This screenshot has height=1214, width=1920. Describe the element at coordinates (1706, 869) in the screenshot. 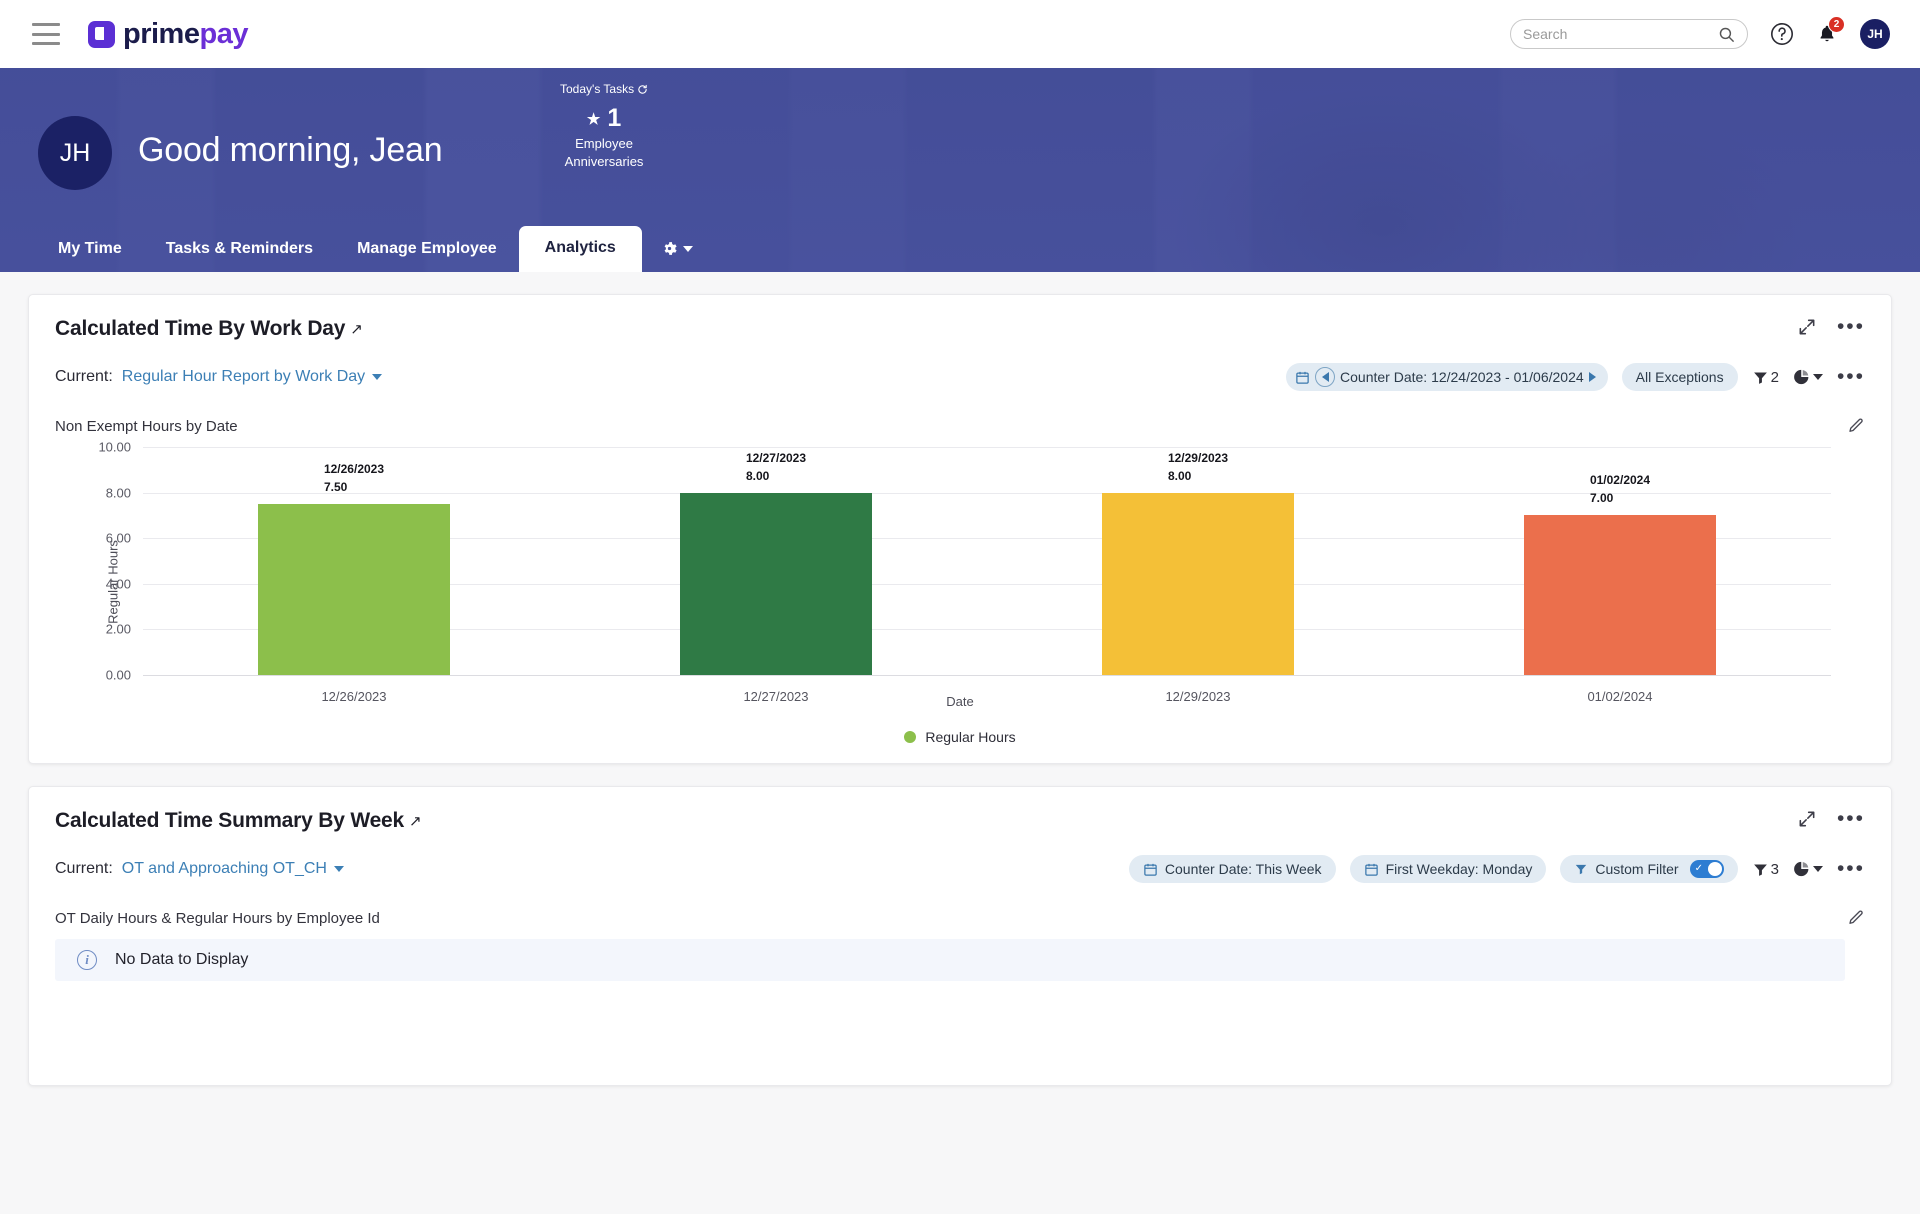

I see `custom-filter-toggle: ✓` at that location.